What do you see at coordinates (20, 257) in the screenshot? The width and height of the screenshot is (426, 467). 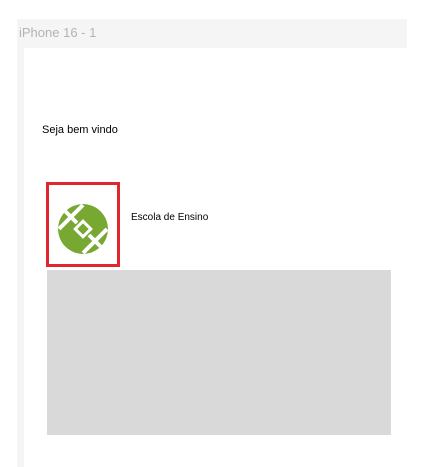 I see `frame-edge` at bounding box center [20, 257].